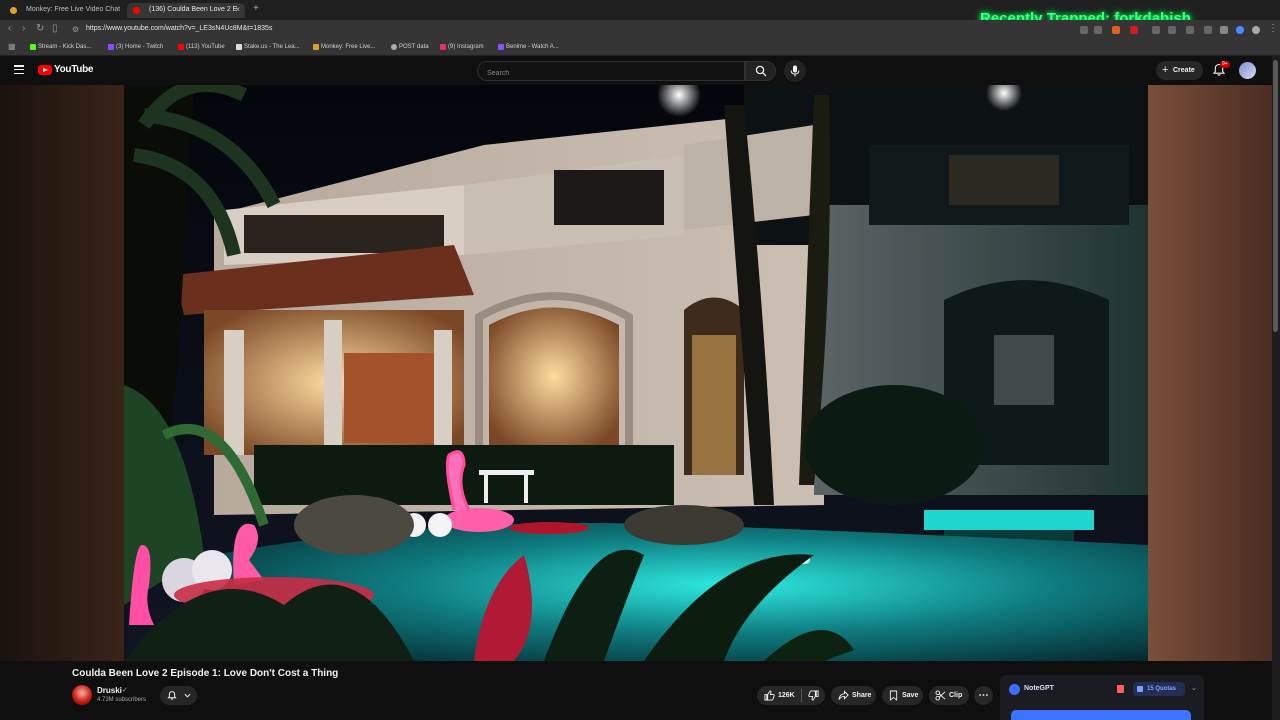 The width and height of the screenshot is (1280, 720). Describe the element at coordinates (769, 695) in the screenshot. I see `thumbs-up-icon` at that location.